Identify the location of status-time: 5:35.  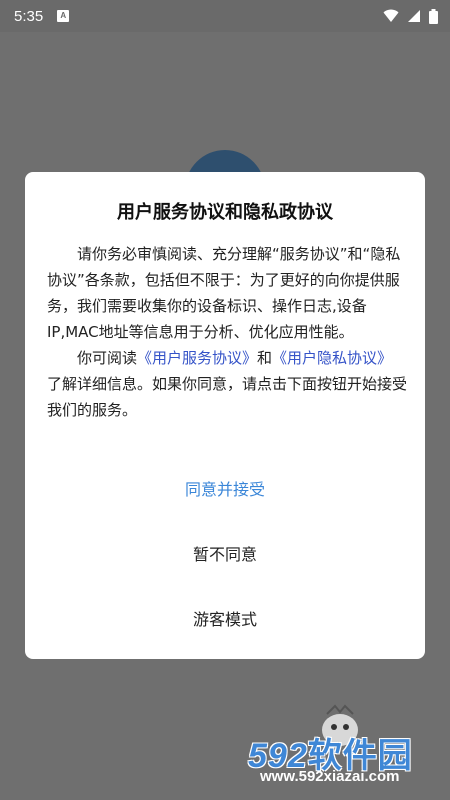
(29, 16).